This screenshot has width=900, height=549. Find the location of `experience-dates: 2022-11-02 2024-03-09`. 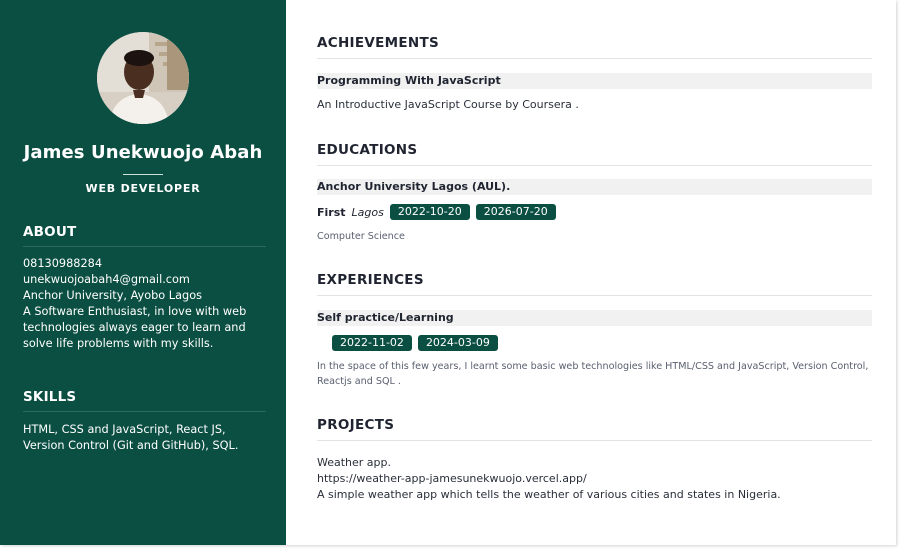

experience-dates: 2022-11-02 2024-03-09 is located at coordinates (415, 343).